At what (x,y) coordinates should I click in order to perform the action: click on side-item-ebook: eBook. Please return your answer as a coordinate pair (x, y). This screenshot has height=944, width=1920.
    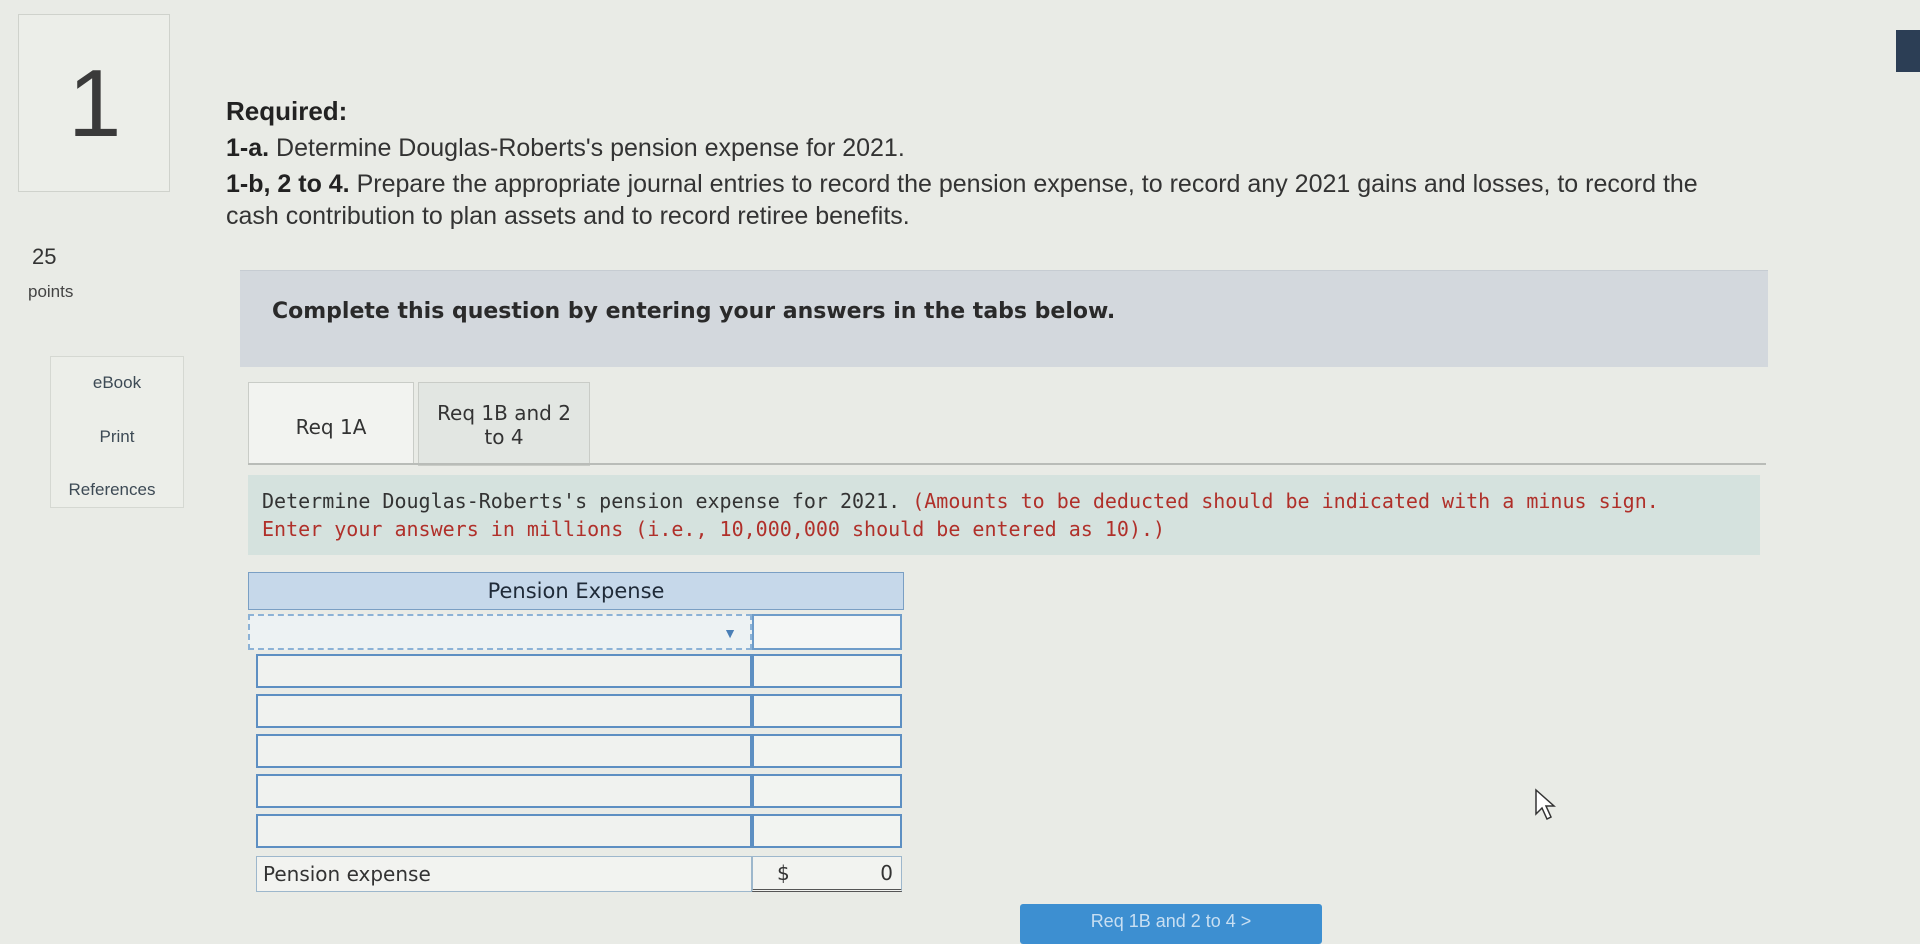
    Looking at the image, I should click on (117, 383).